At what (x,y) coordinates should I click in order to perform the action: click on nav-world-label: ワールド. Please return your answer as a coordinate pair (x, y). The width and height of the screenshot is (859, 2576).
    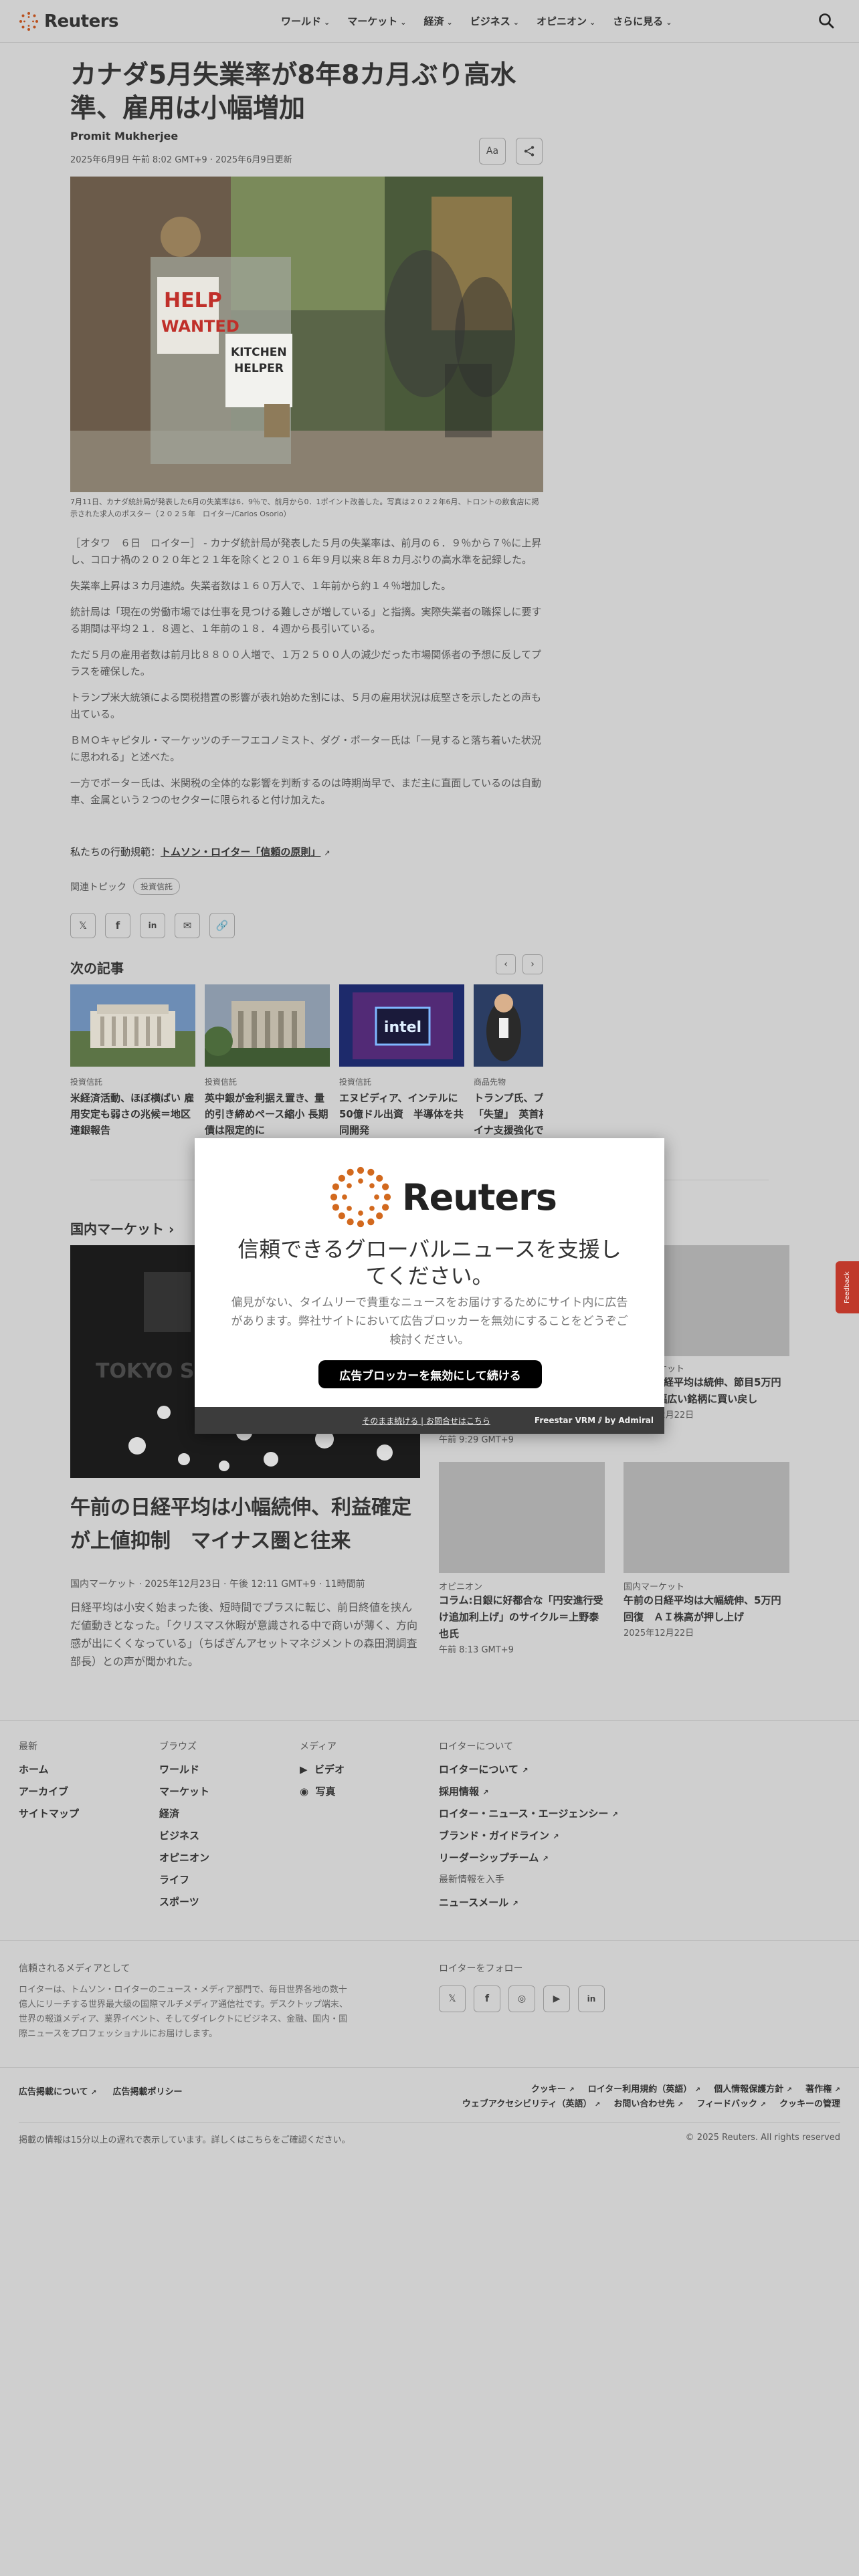
    Looking at the image, I should click on (301, 21).